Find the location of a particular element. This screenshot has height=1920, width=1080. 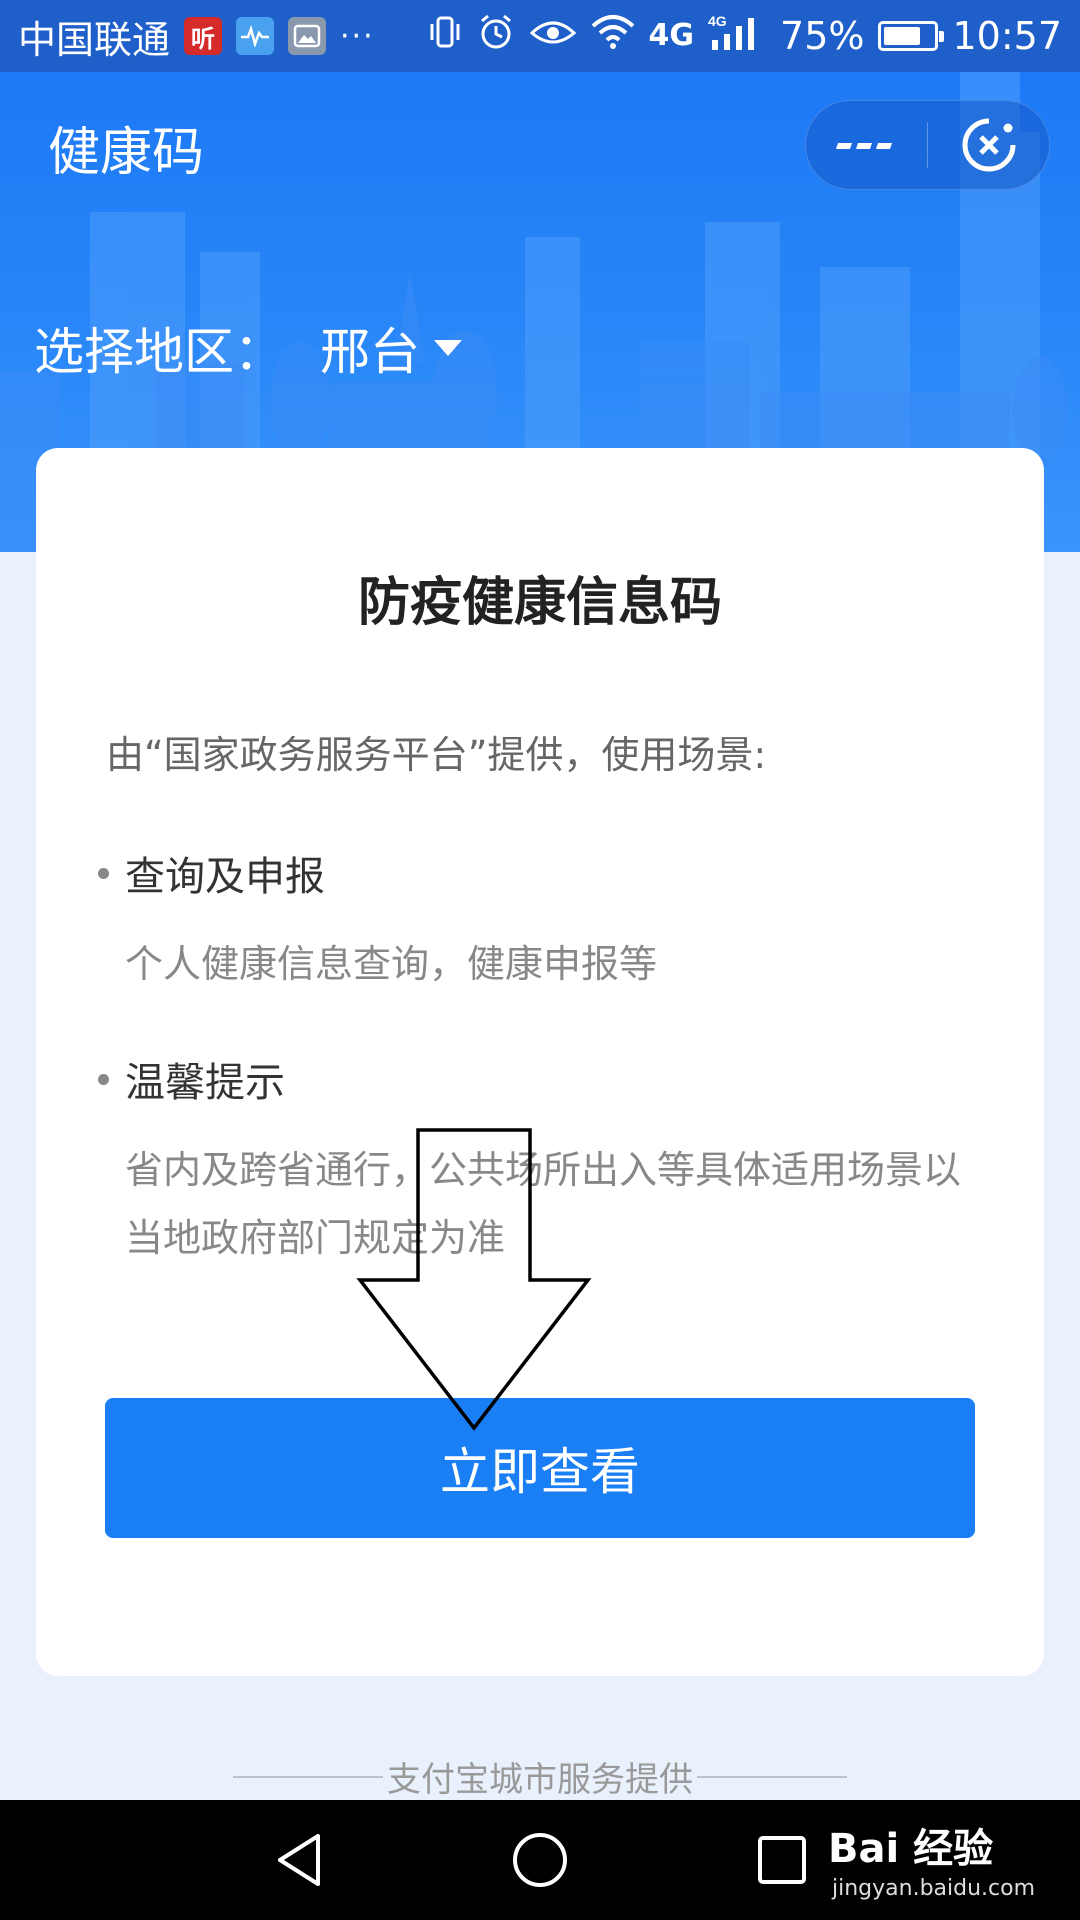

vibrate-icon is located at coordinates (445, 36).